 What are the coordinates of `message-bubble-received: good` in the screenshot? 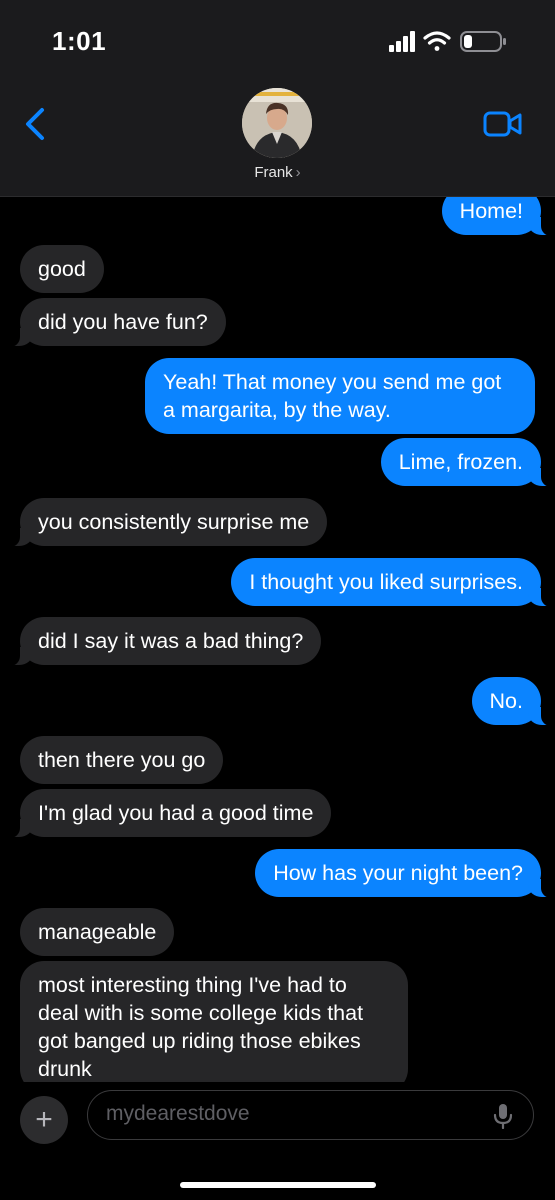 It's located at (62, 269).